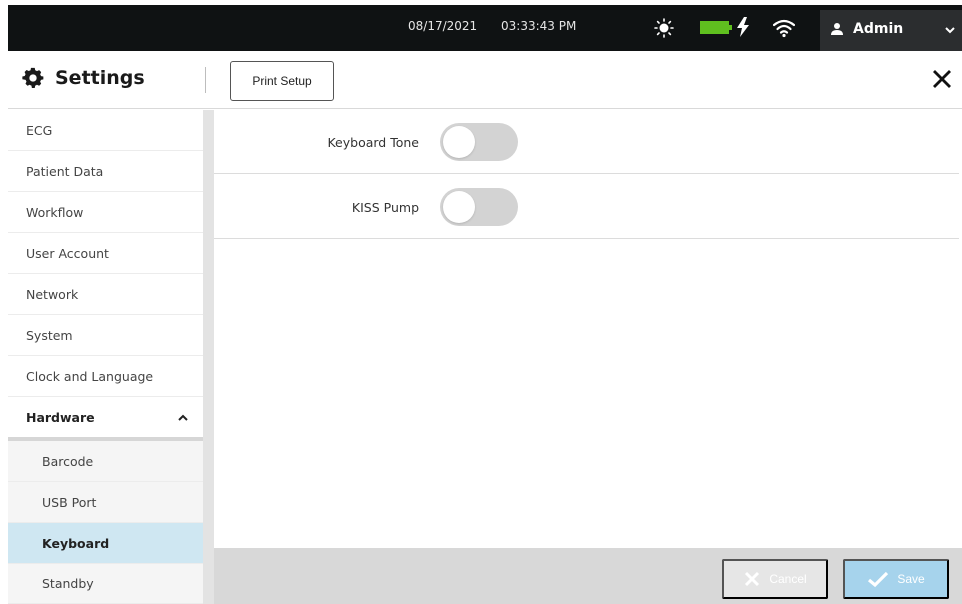  Describe the element at coordinates (65, 171) in the screenshot. I see `sidebar-item-label: Patient Data` at that location.